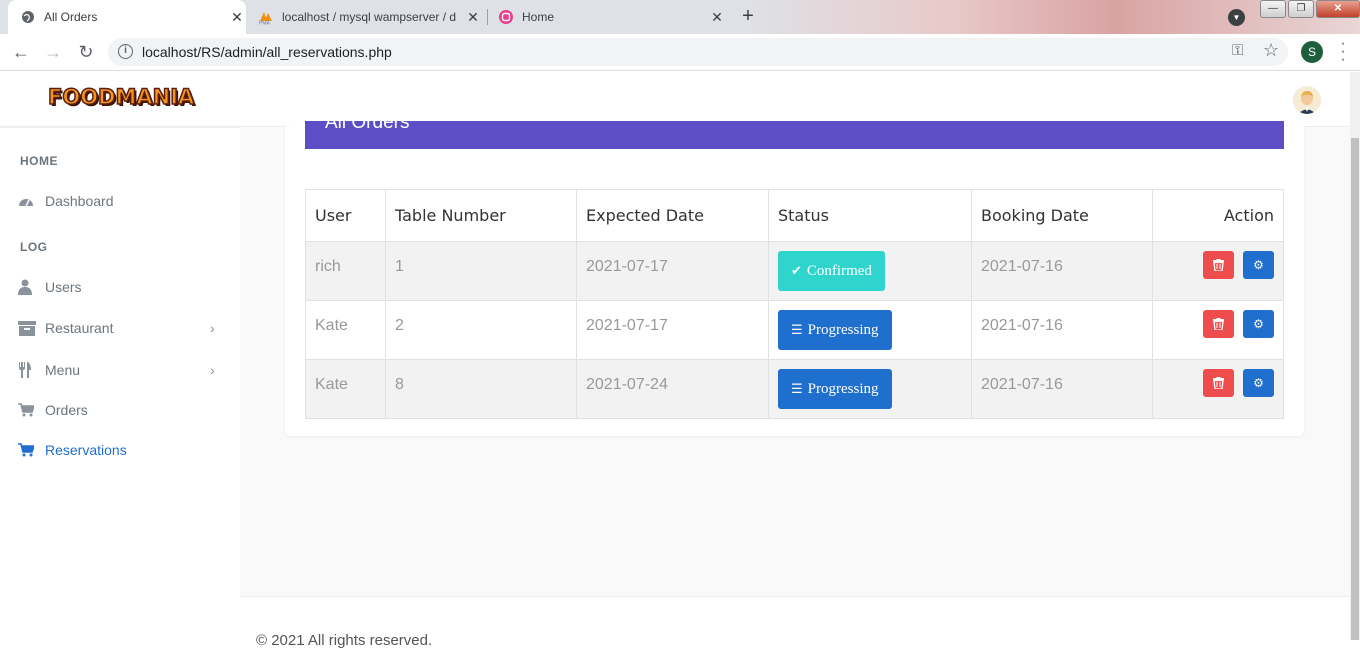 The image size is (1360, 649). What do you see at coordinates (22, 201) in the screenshot?
I see `dashboard-icon` at bounding box center [22, 201].